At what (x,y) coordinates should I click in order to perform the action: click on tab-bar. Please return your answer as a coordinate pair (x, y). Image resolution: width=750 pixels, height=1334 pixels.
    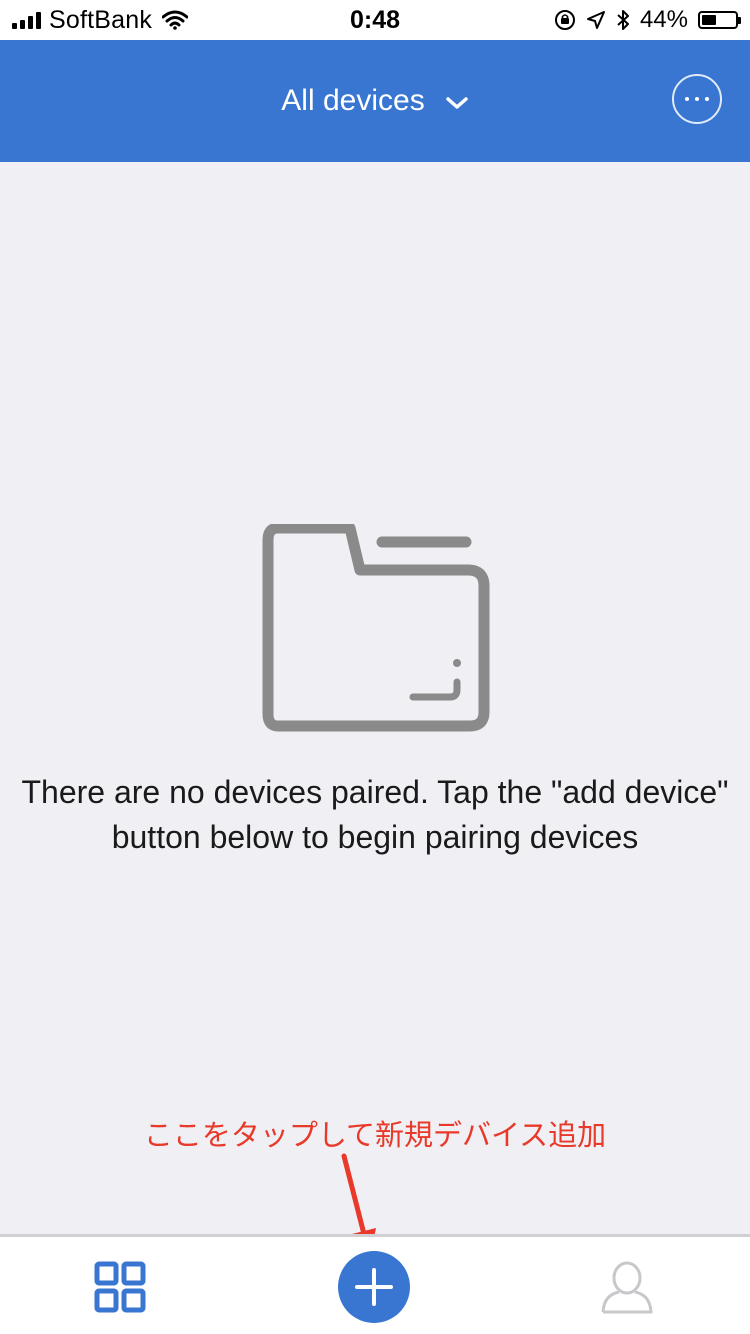
    Looking at the image, I should click on (375, 1284).